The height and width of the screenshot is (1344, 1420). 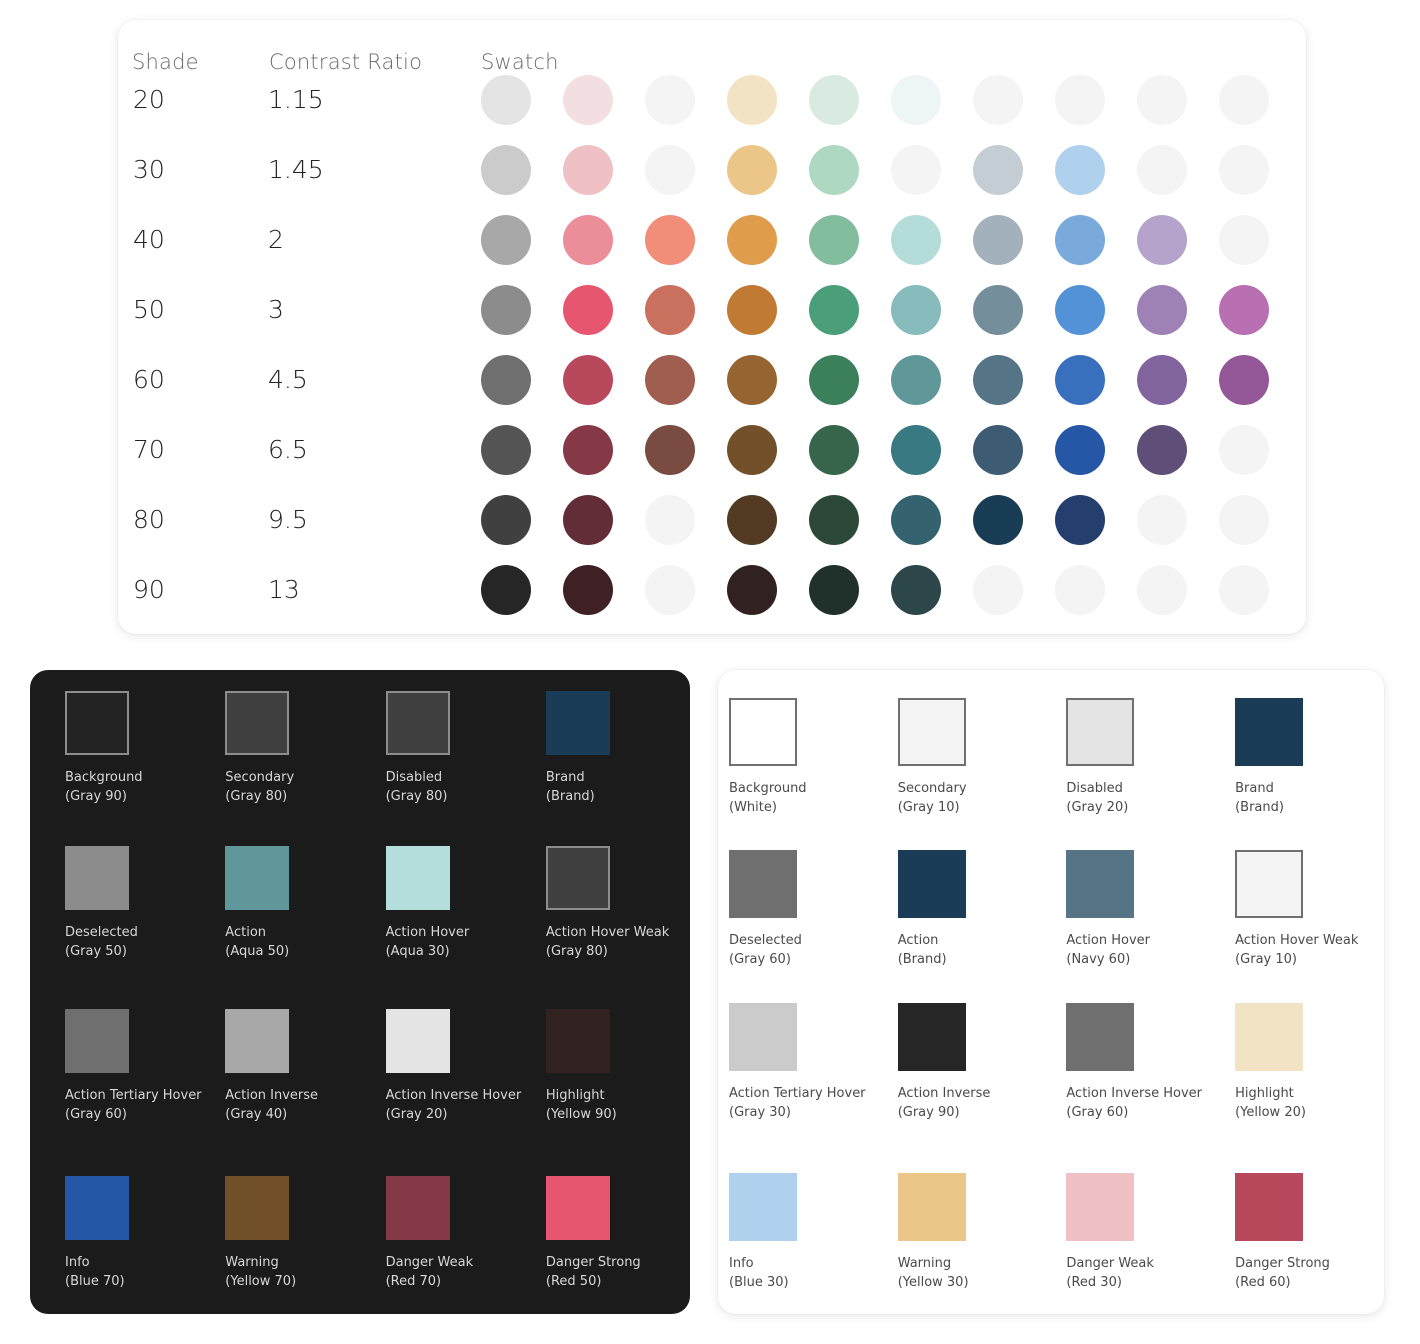 What do you see at coordinates (741, 1263) in the screenshot?
I see `token-name: Info` at bounding box center [741, 1263].